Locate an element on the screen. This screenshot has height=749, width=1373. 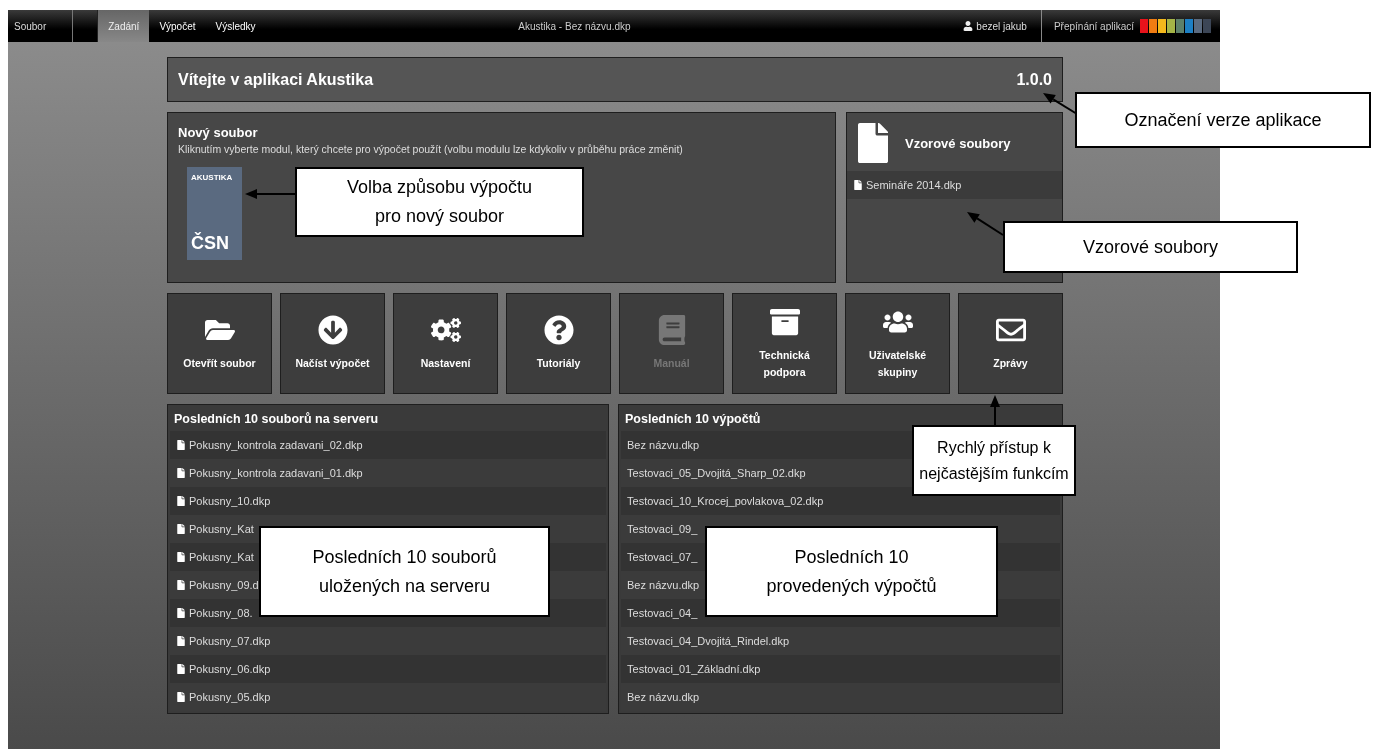
quick-action-button: Uživatelské skupiny is located at coordinates (897, 343).